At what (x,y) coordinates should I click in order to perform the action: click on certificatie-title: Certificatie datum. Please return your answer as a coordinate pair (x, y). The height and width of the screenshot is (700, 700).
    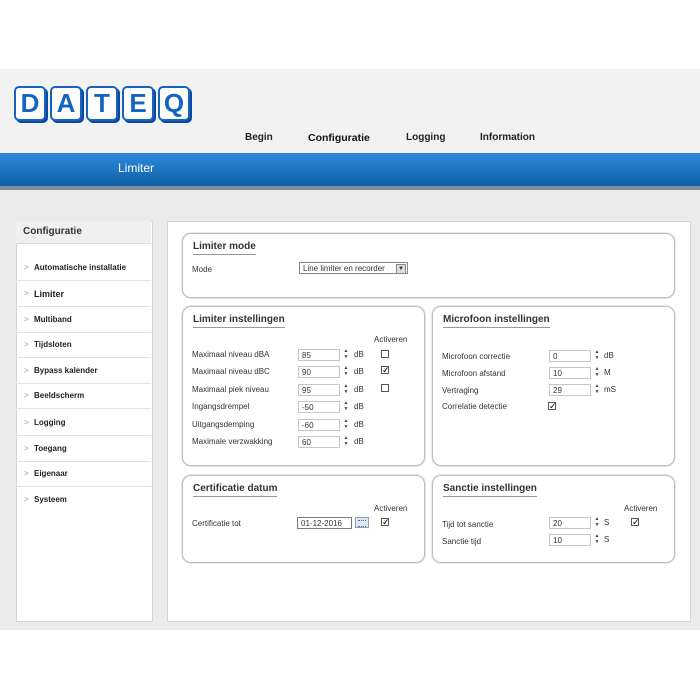
    Looking at the image, I should click on (235, 490).